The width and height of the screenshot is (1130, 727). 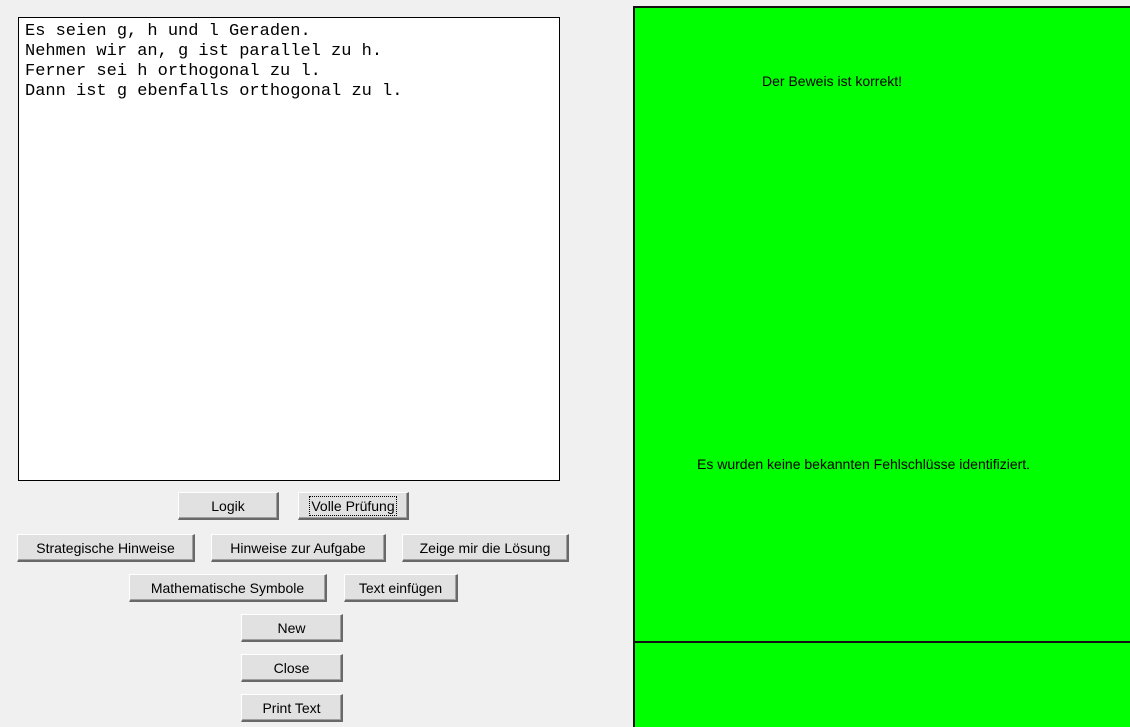 What do you see at coordinates (204, 51) in the screenshot?
I see `proof-line-2: Nehmen wir an, g ist parallel zu h.` at bounding box center [204, 51].